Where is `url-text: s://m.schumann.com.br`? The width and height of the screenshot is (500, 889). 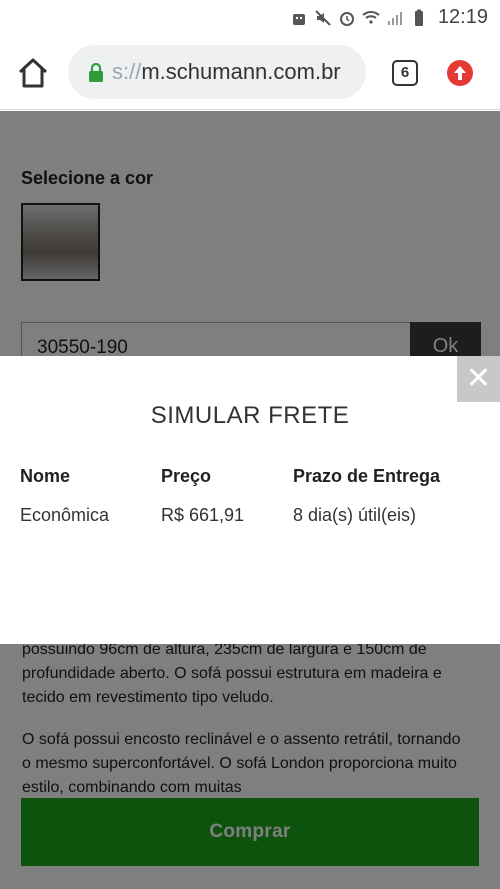
url-text: s://m.schumann.com.br is located at coordinates (226, 72).